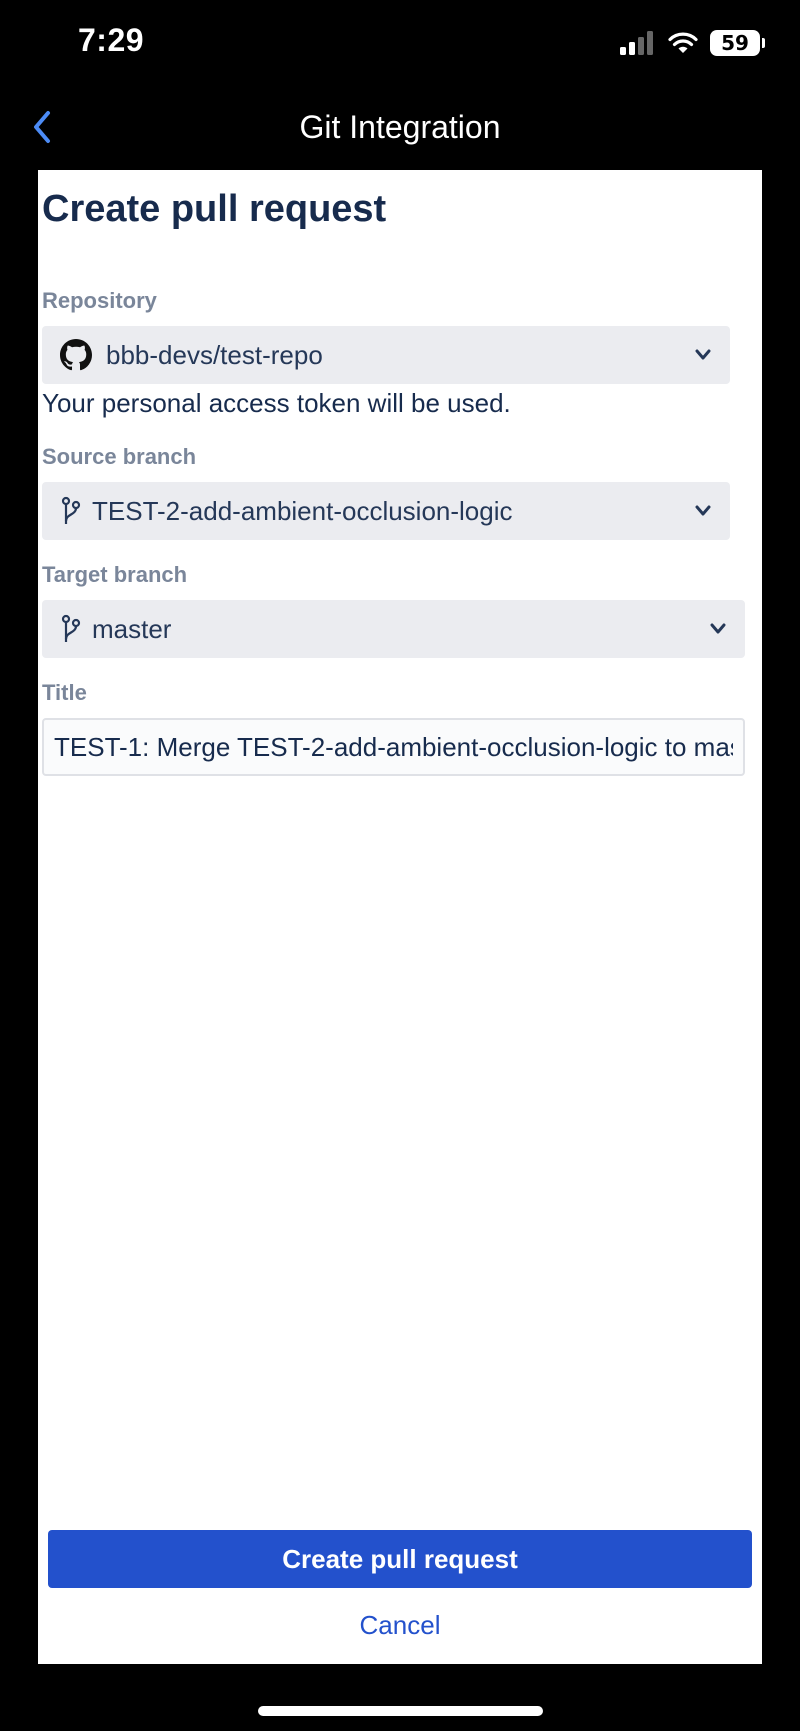  What do you see at coordinates (400, 1625) in the screenshot?
I see `cancel-button: Cancel` at bounding box center [400, 1625].